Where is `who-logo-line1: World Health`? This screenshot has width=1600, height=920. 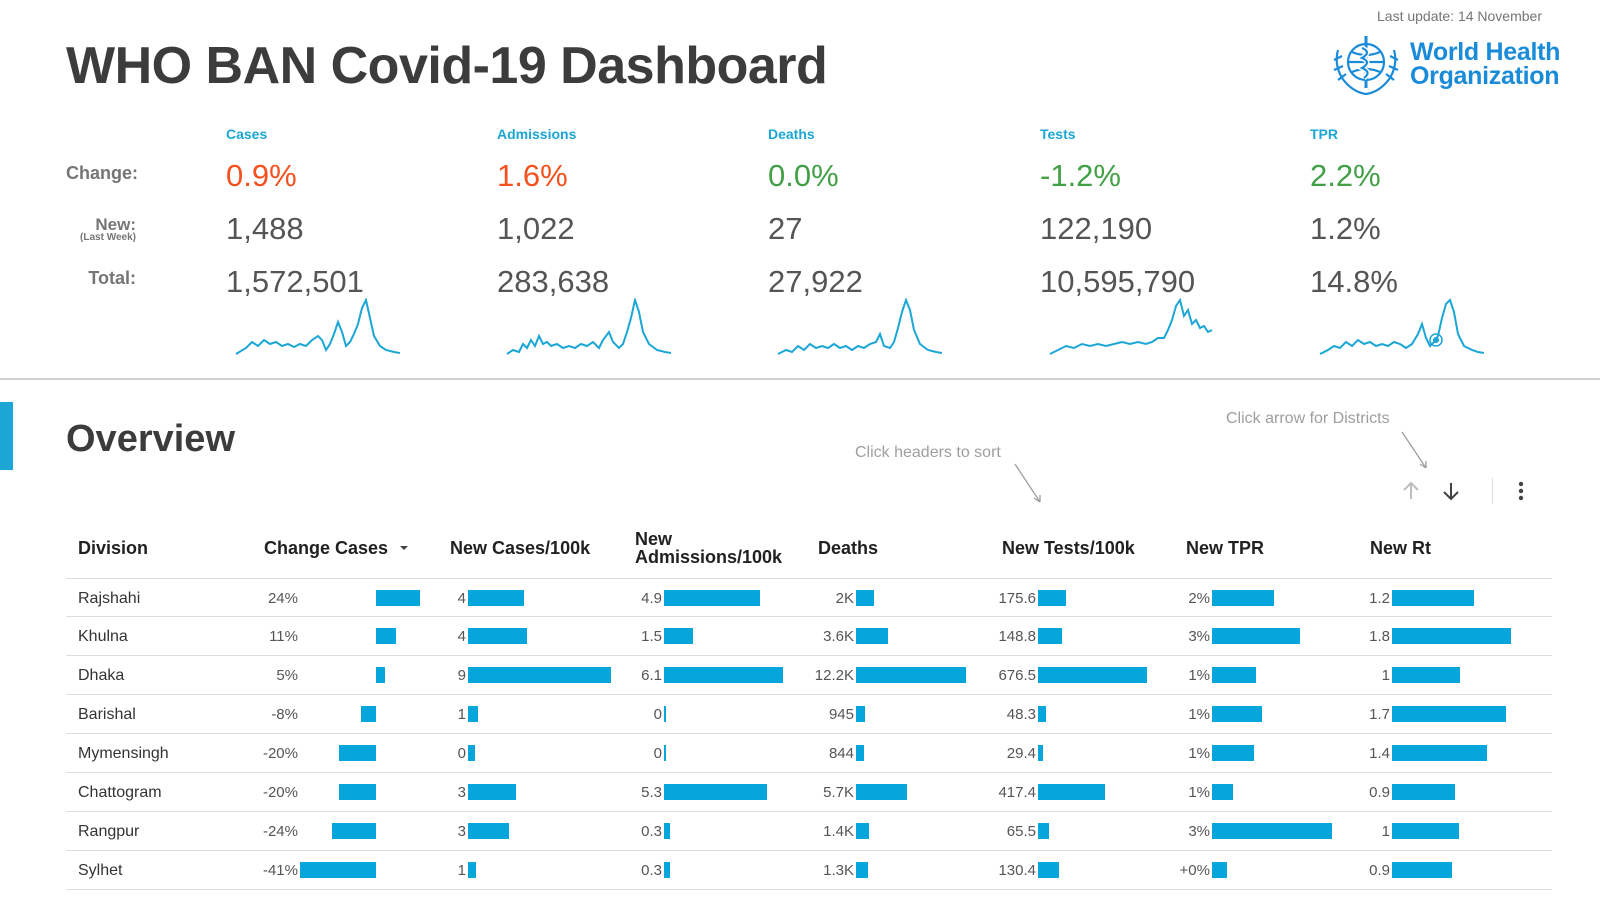
who-logo-line1: World Health is located at coordinates (1485, 52).